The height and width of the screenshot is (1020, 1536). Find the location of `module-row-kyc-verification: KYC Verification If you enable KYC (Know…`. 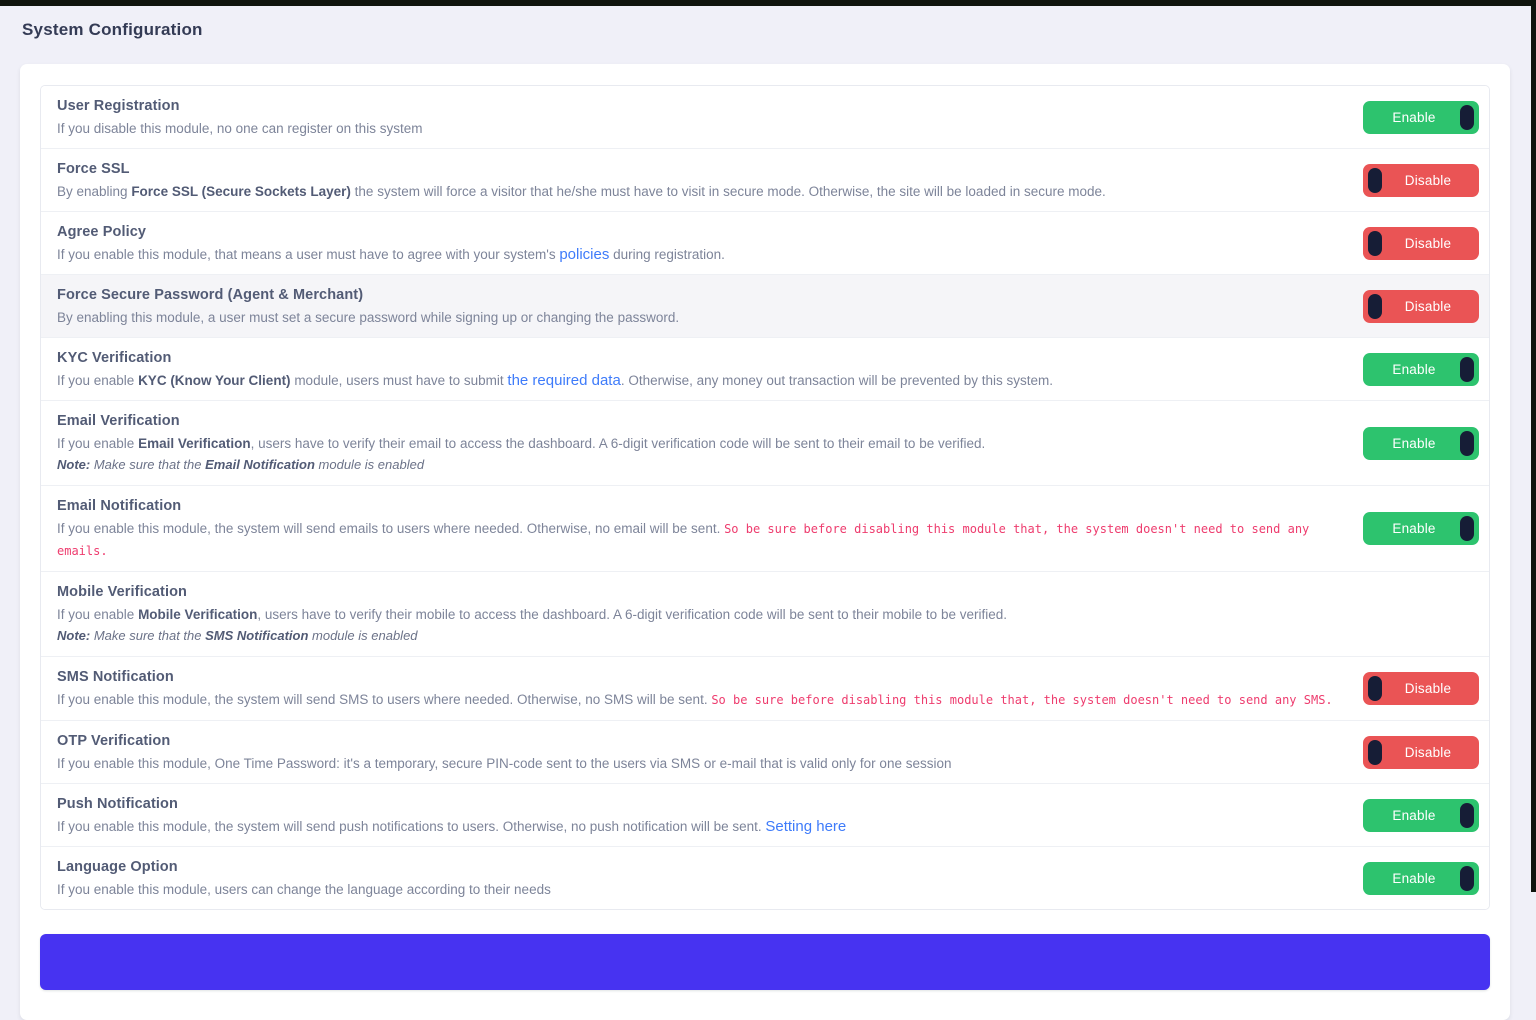

module-row-kyc-verification: KYC Verification If you enable KYC (Know… is located at coordinates (765, 369).